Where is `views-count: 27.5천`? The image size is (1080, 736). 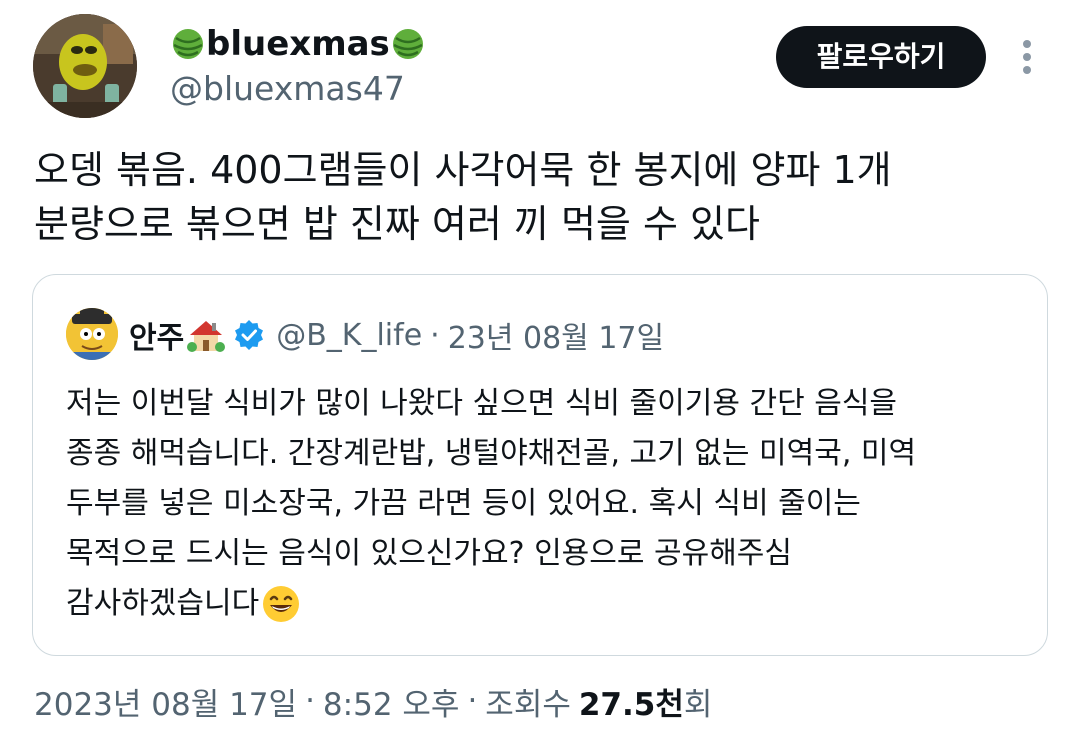 views-count: 27.5천 is located at coordinates (631, 704).